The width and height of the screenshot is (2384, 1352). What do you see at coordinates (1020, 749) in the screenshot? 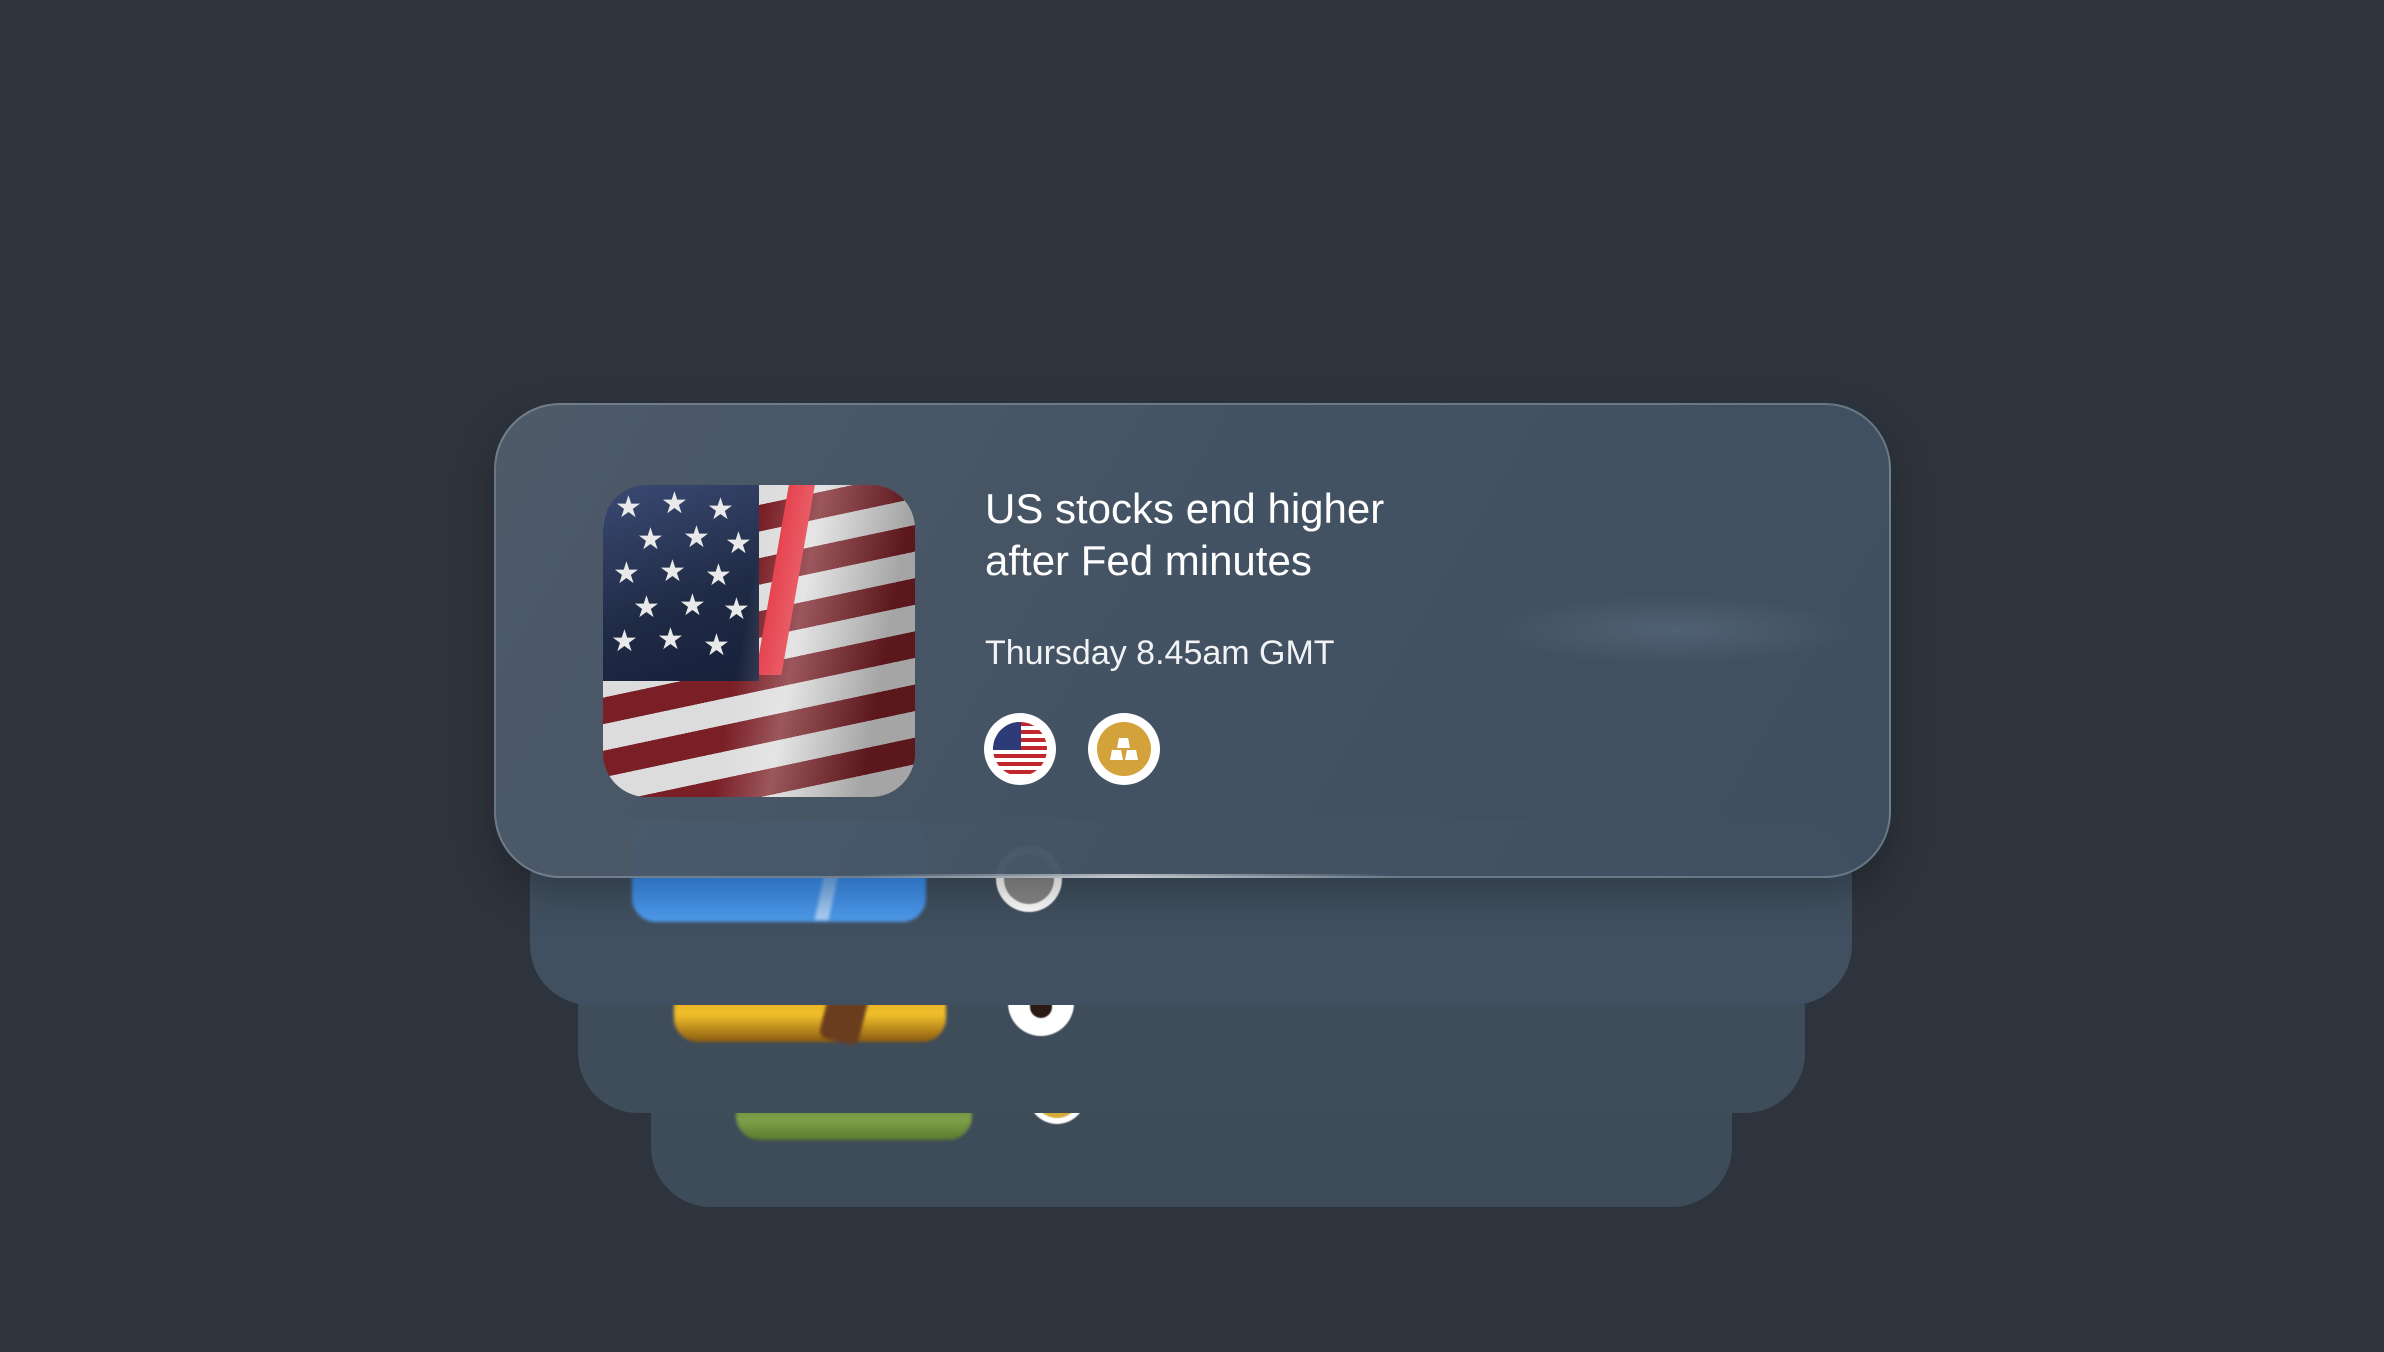
I see `us-flag-icon` at bounding box center [1020, 749].